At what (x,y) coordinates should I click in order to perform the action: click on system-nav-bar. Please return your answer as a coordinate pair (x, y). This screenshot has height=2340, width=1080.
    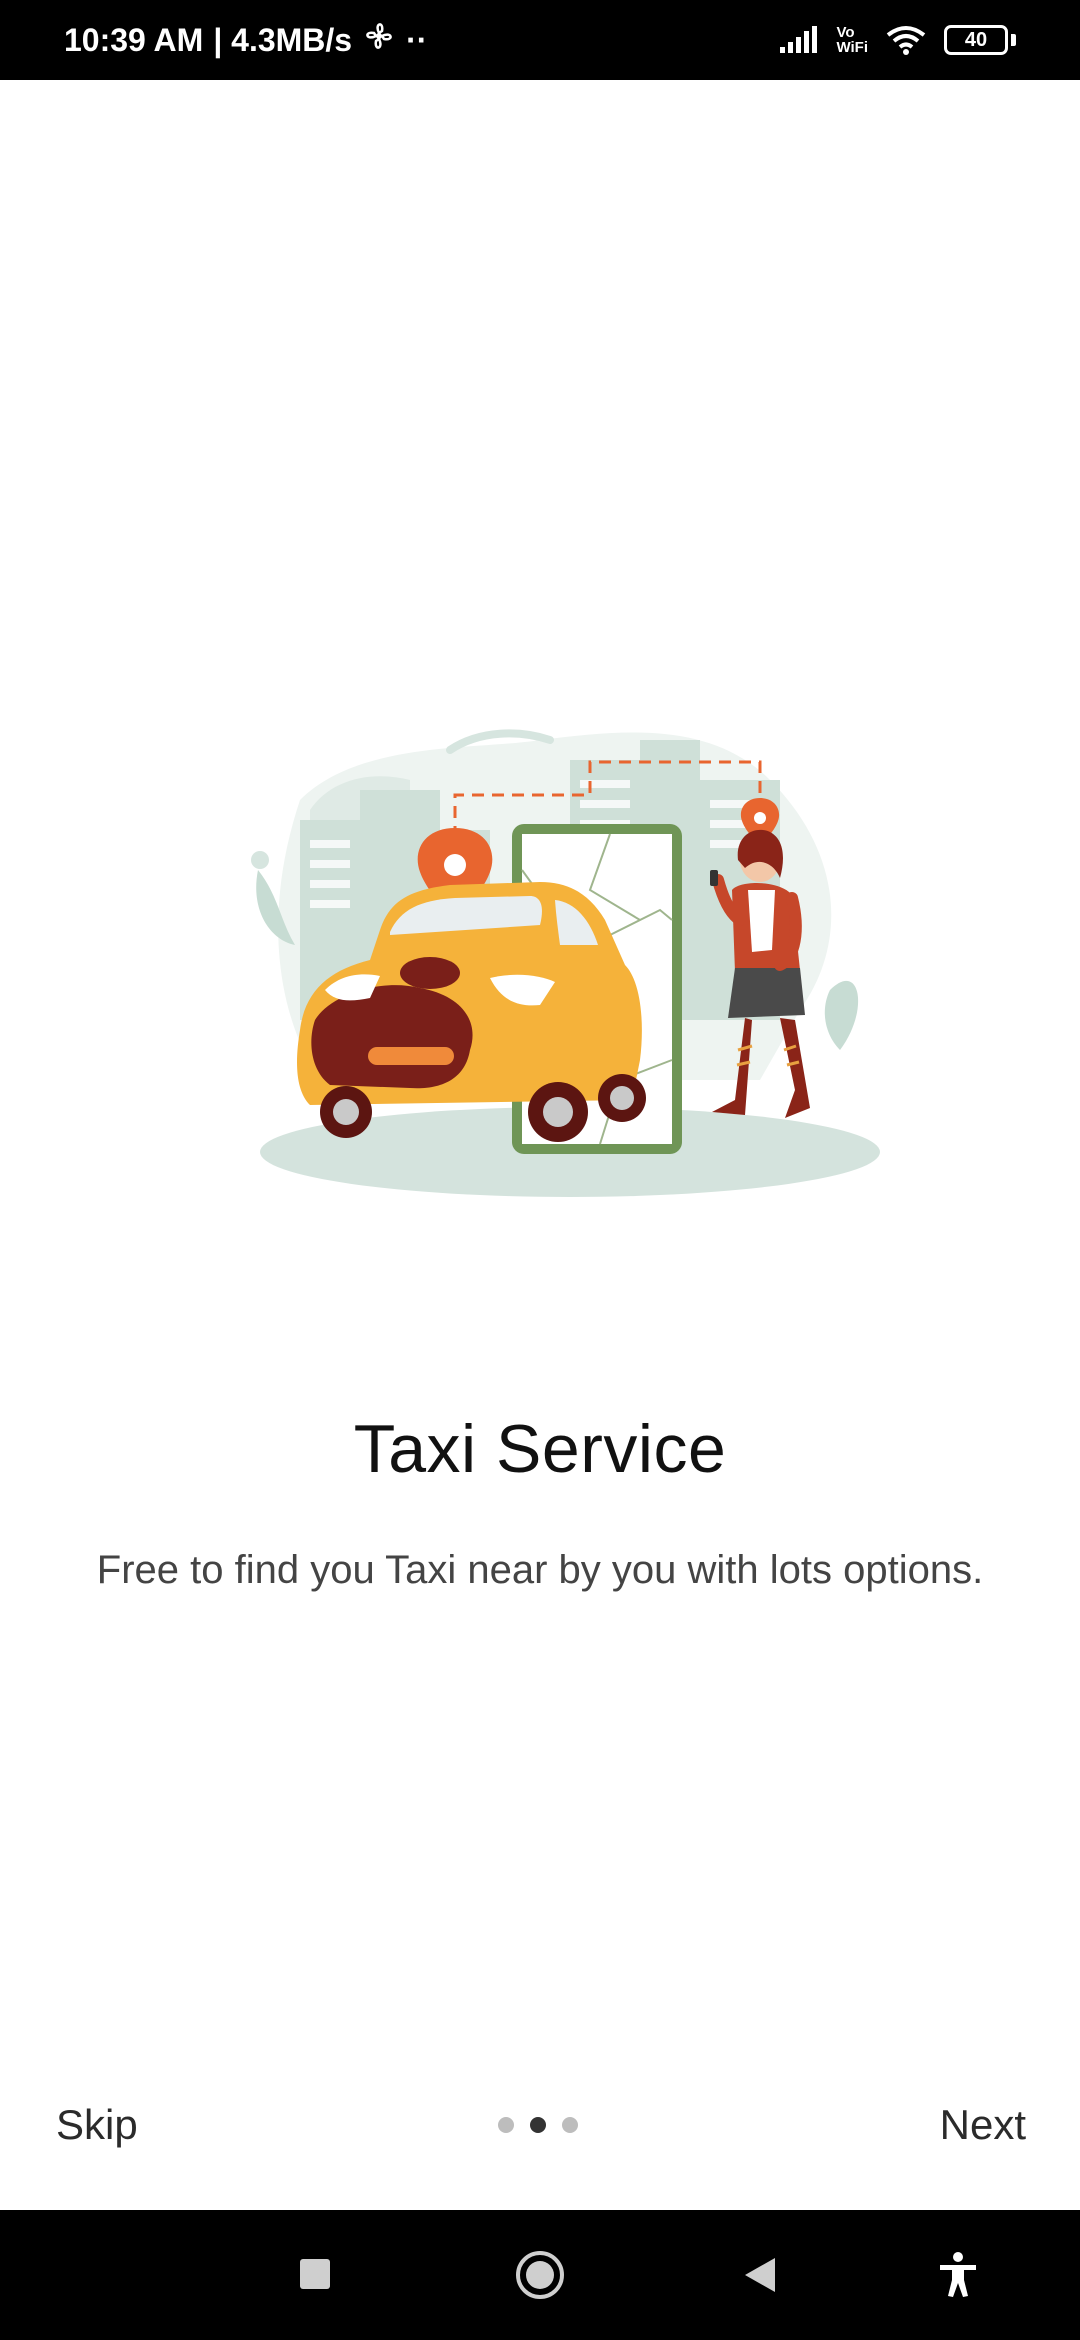
    Looking at the image, I should click on (540, 2275).